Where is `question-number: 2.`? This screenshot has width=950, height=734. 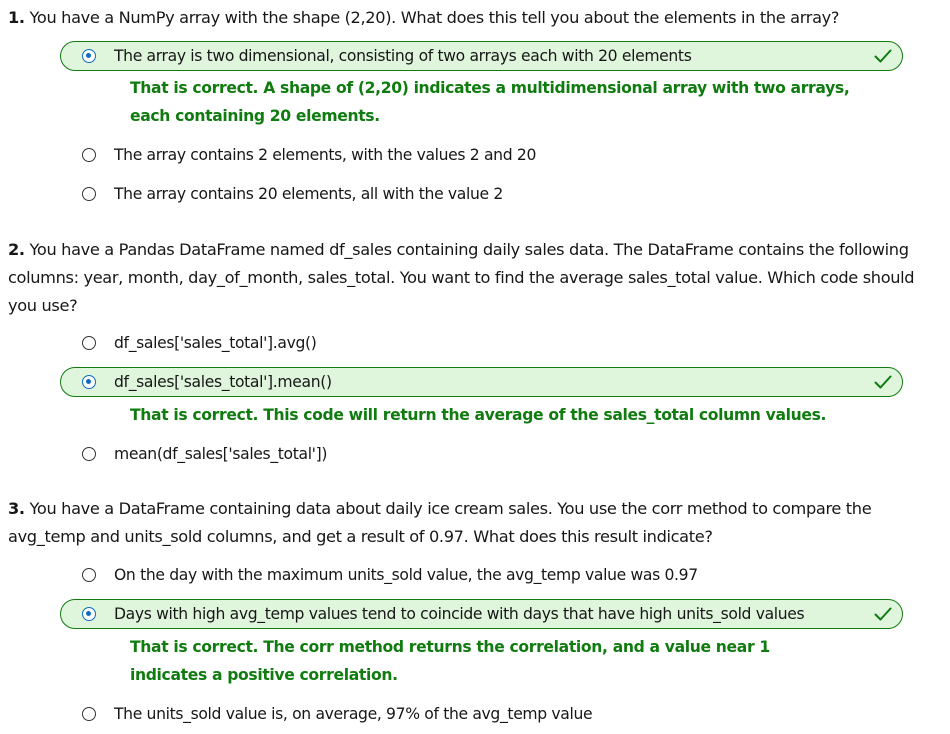
question-number: 2. is located at coordinates (16, 249).